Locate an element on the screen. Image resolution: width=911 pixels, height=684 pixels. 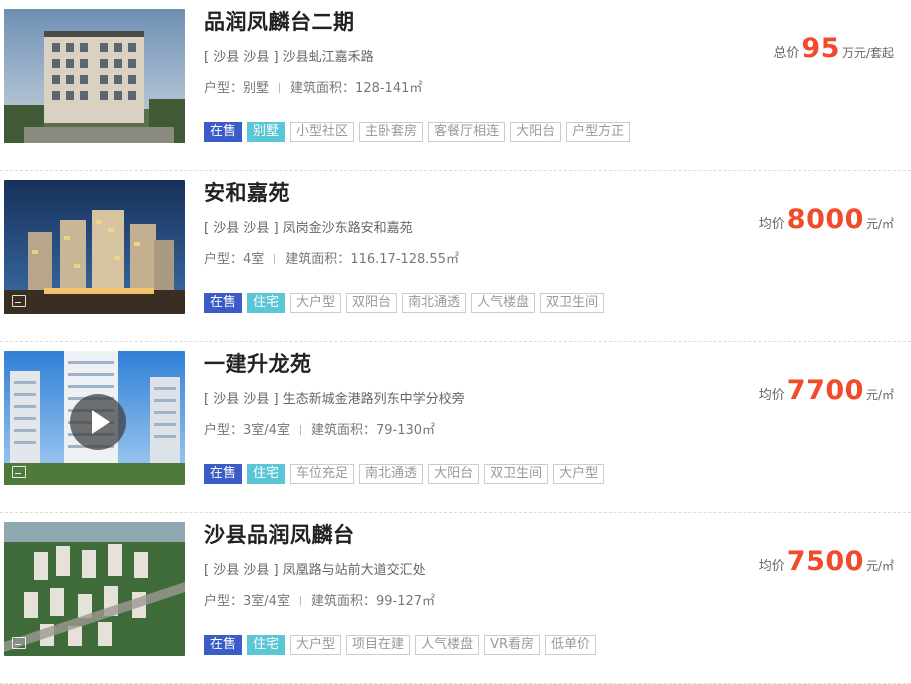
listing-name: 安和嘉苑 is located at coordinates (247, 192).